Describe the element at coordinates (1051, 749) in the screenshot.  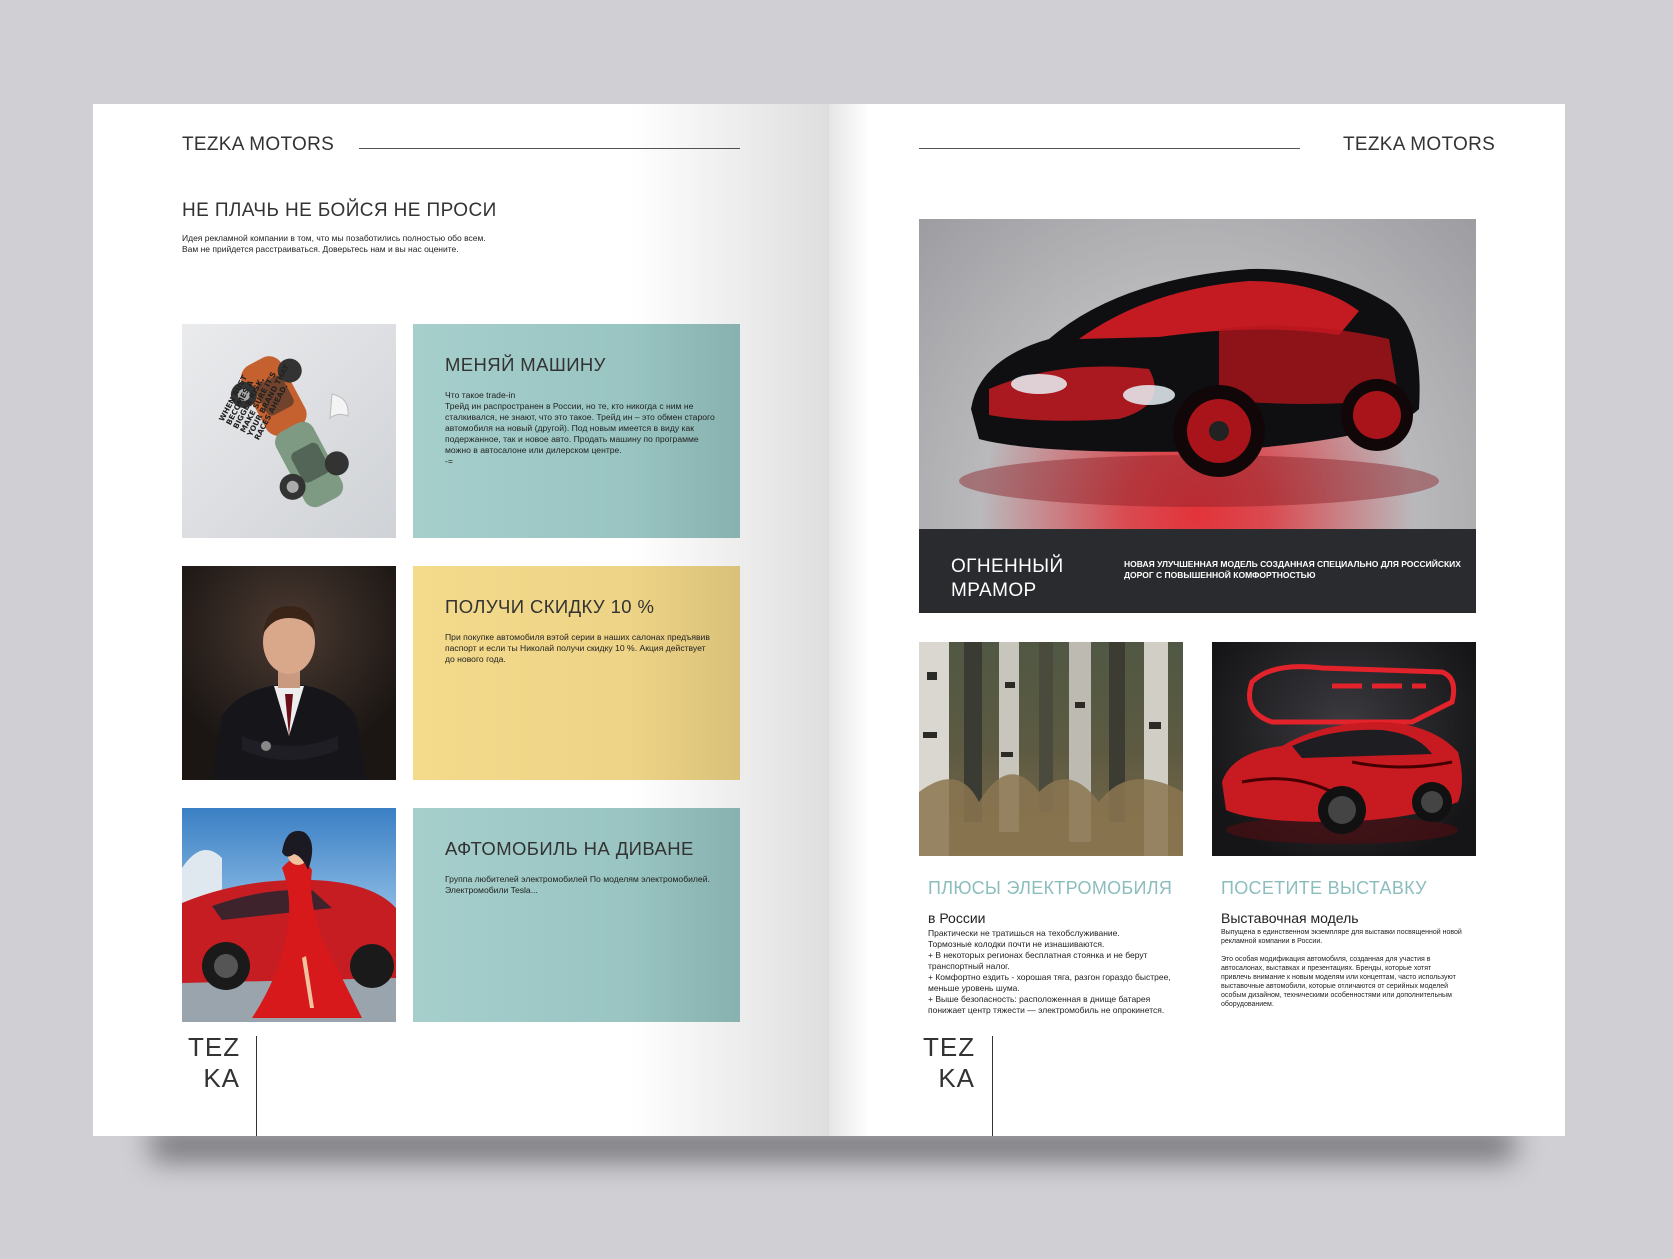
I see `birch-forest-photo` at that location.